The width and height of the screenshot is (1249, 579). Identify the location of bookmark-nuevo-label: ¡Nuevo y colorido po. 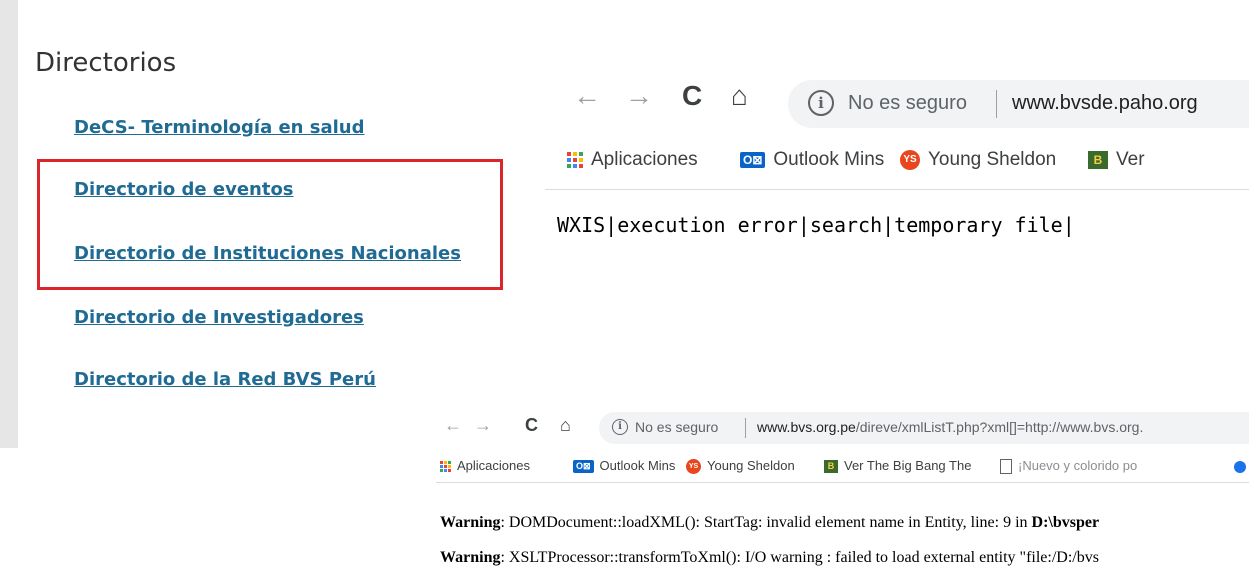
(1078, 465).